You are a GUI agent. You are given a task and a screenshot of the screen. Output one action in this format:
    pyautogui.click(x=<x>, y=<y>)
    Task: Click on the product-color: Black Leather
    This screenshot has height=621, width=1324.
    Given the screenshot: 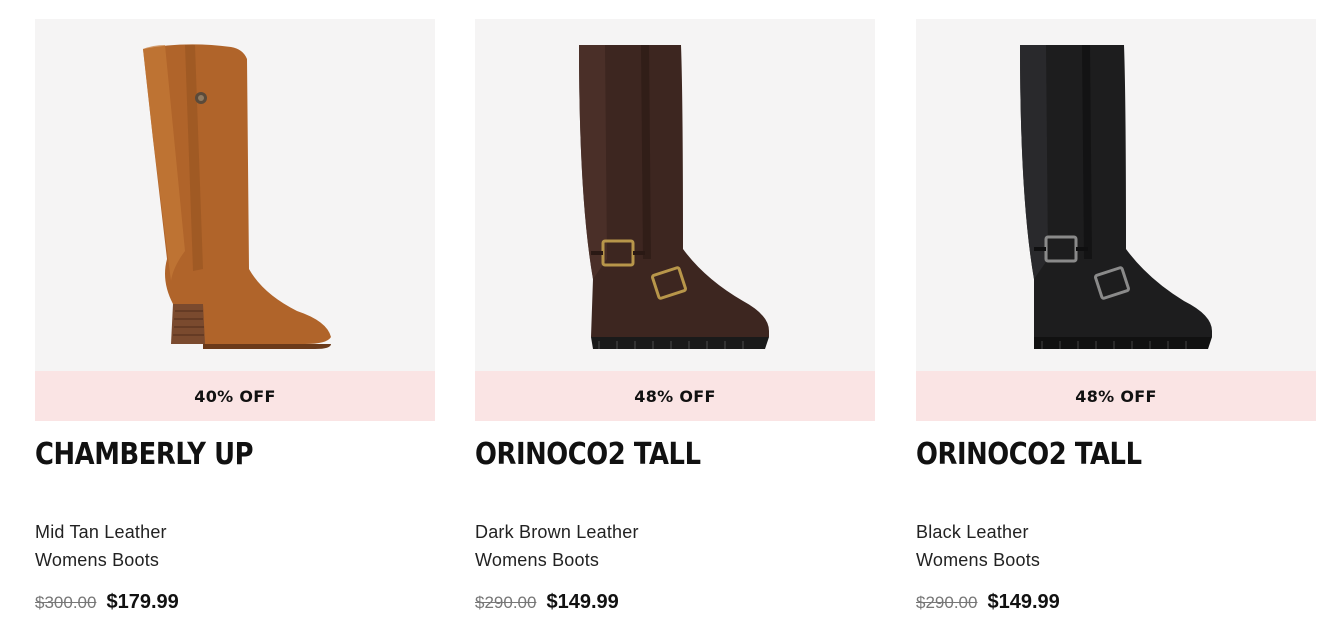 What is the action you would take?
    pyautogui.click(x=972, y=532)
    